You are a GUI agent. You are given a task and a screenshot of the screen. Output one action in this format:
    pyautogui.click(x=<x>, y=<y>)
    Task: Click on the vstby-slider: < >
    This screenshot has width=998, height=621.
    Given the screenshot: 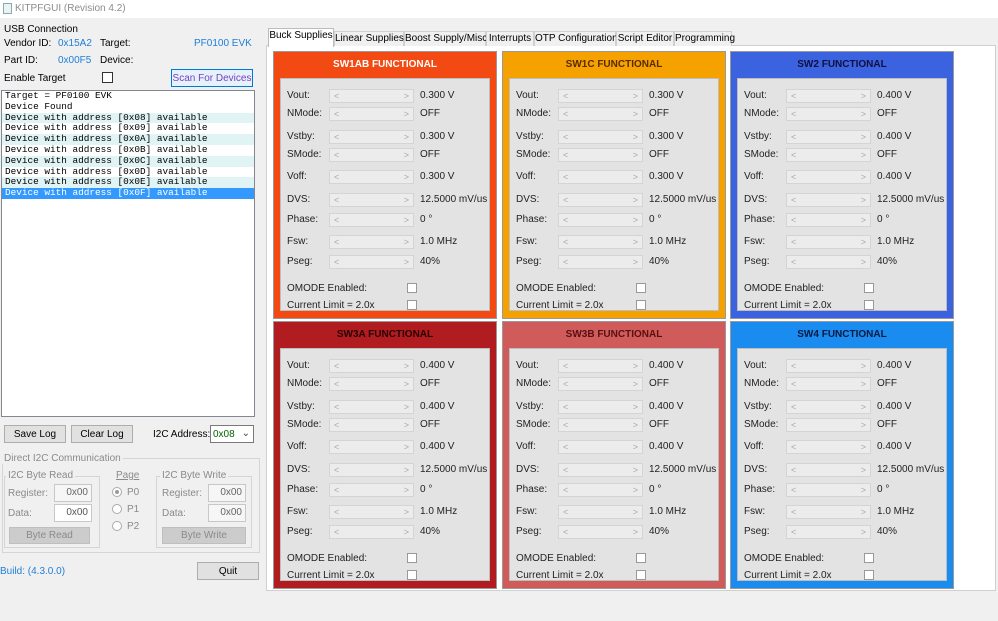 What is the action you would take?
    pyautogui.click(x=828, y=407)
    